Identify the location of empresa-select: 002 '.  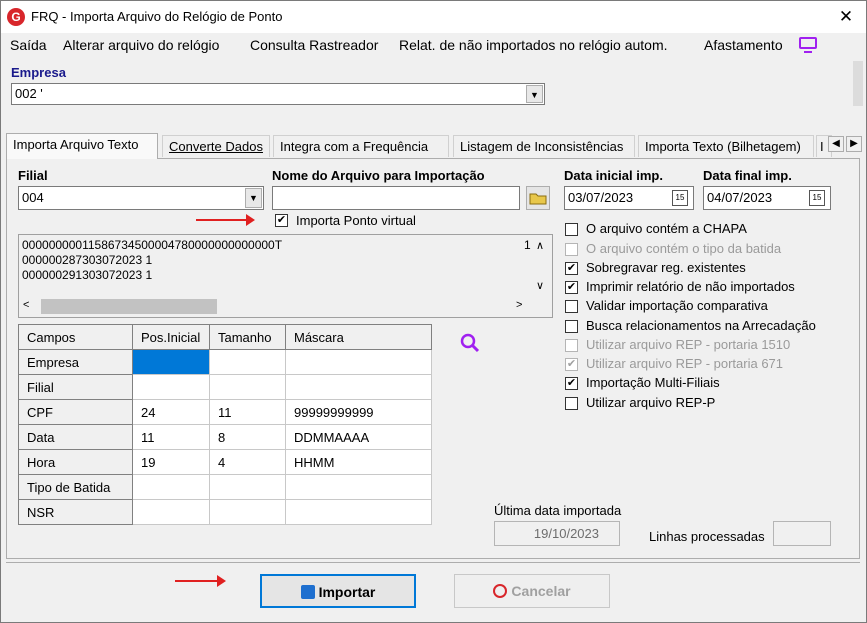
(278, 94).